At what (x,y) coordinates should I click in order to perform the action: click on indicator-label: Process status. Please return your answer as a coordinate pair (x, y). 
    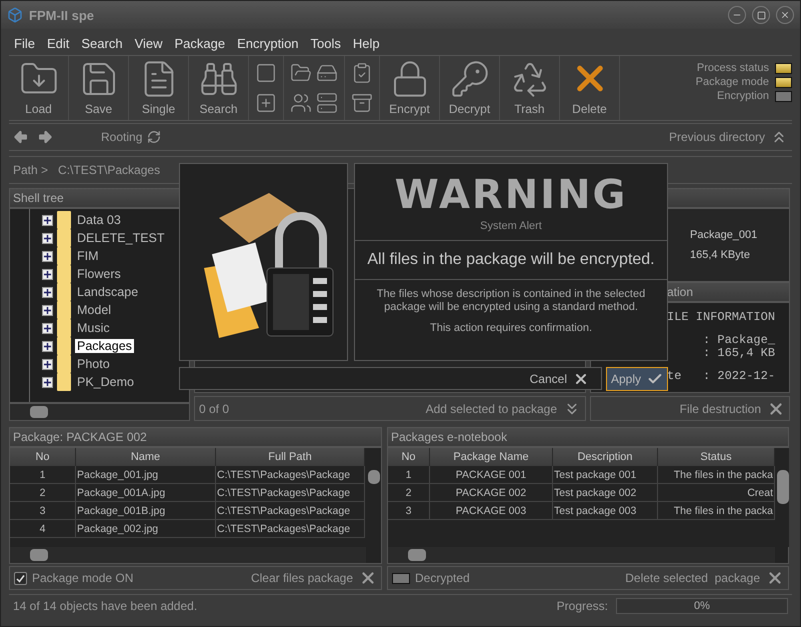
    Looking at the image, I should click on (732, 68).